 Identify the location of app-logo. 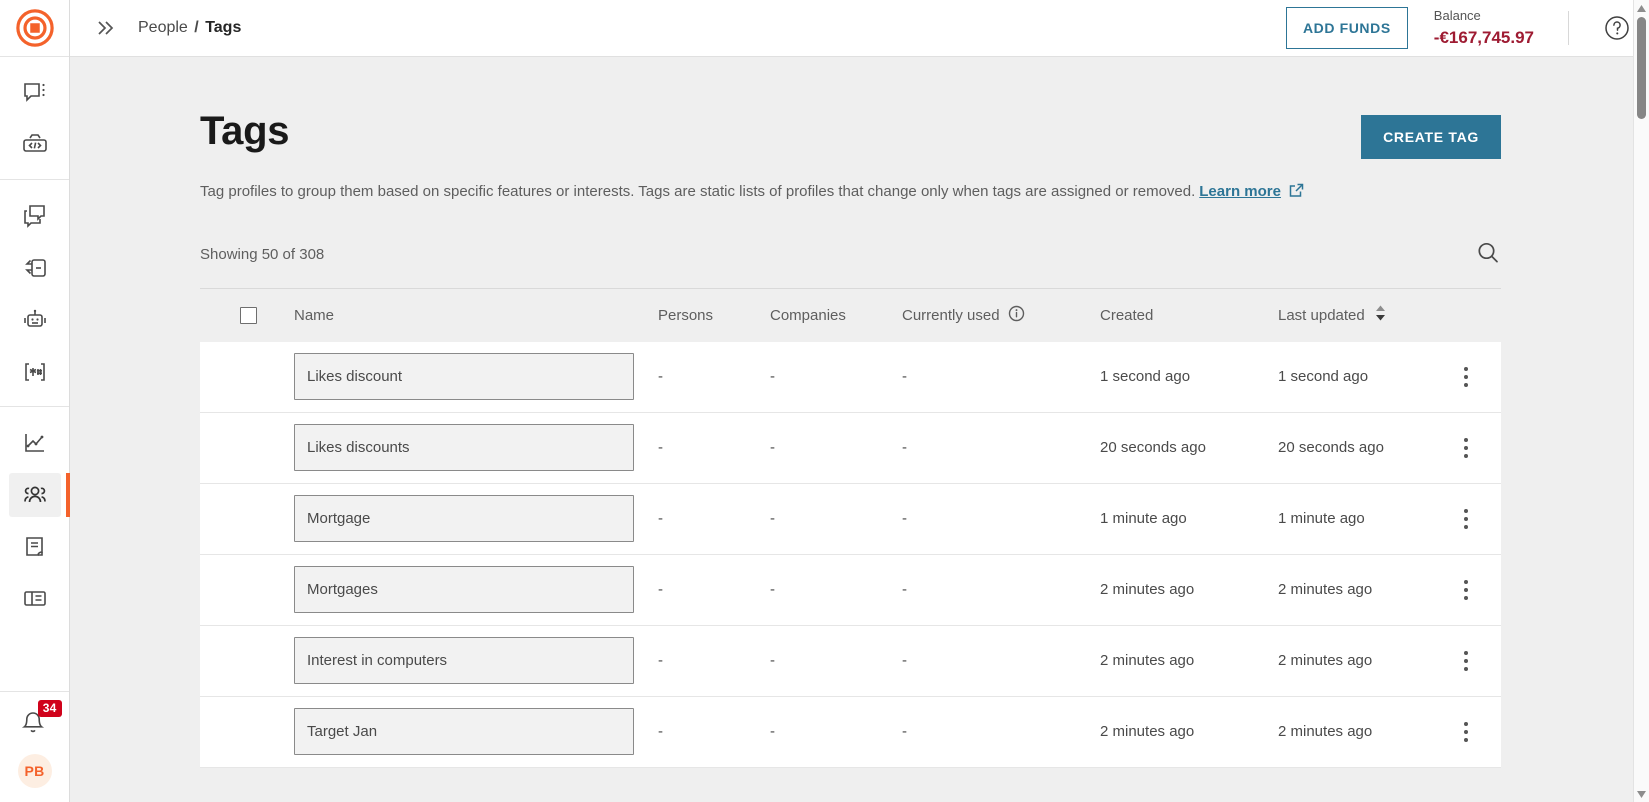
(34, 28).